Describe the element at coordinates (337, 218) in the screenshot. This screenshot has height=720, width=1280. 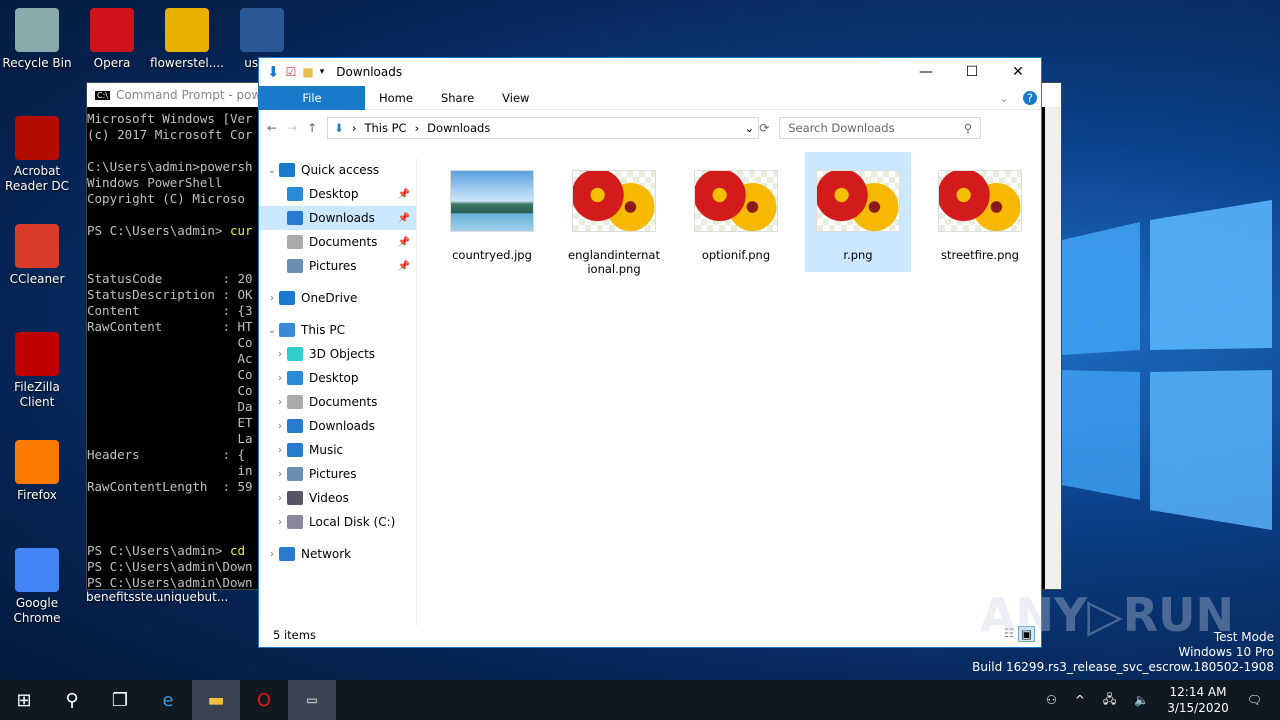
I see `nav-item: Downloads 📌` at that location.